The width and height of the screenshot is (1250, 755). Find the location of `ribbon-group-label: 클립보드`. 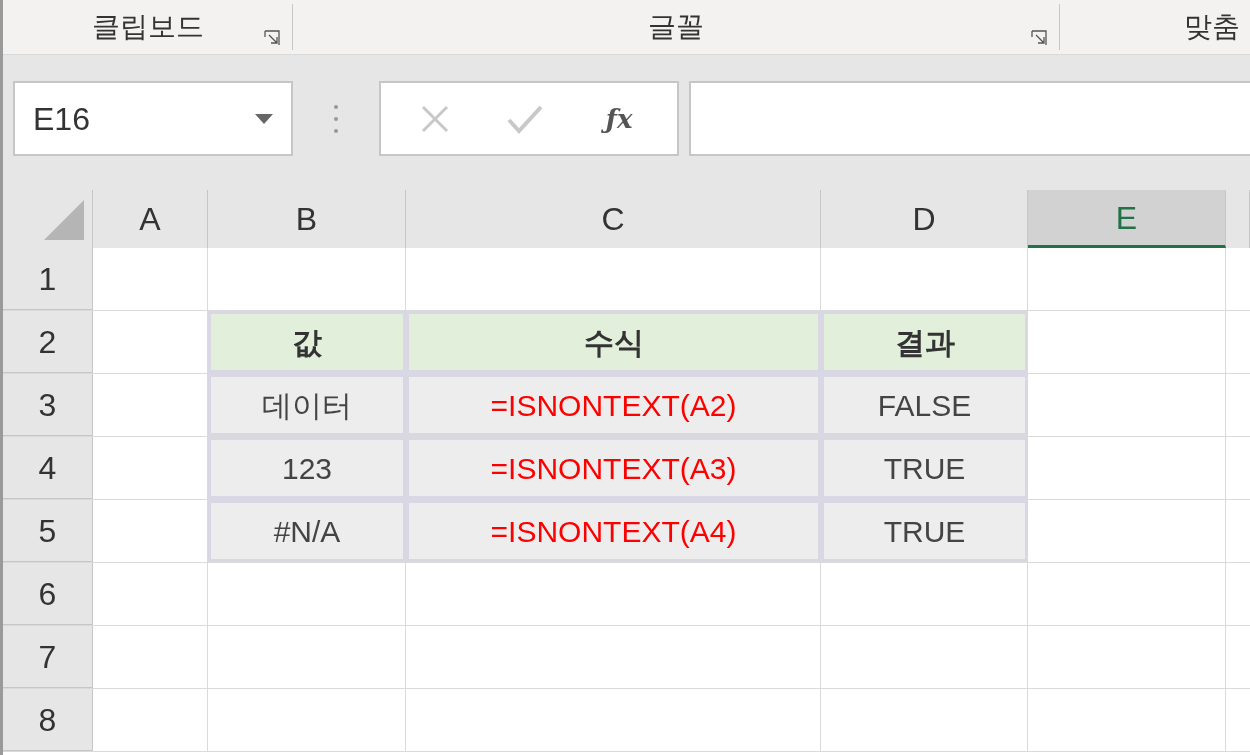

ribbon-group-label: 클립보드 is located at coordinates (147, 27).